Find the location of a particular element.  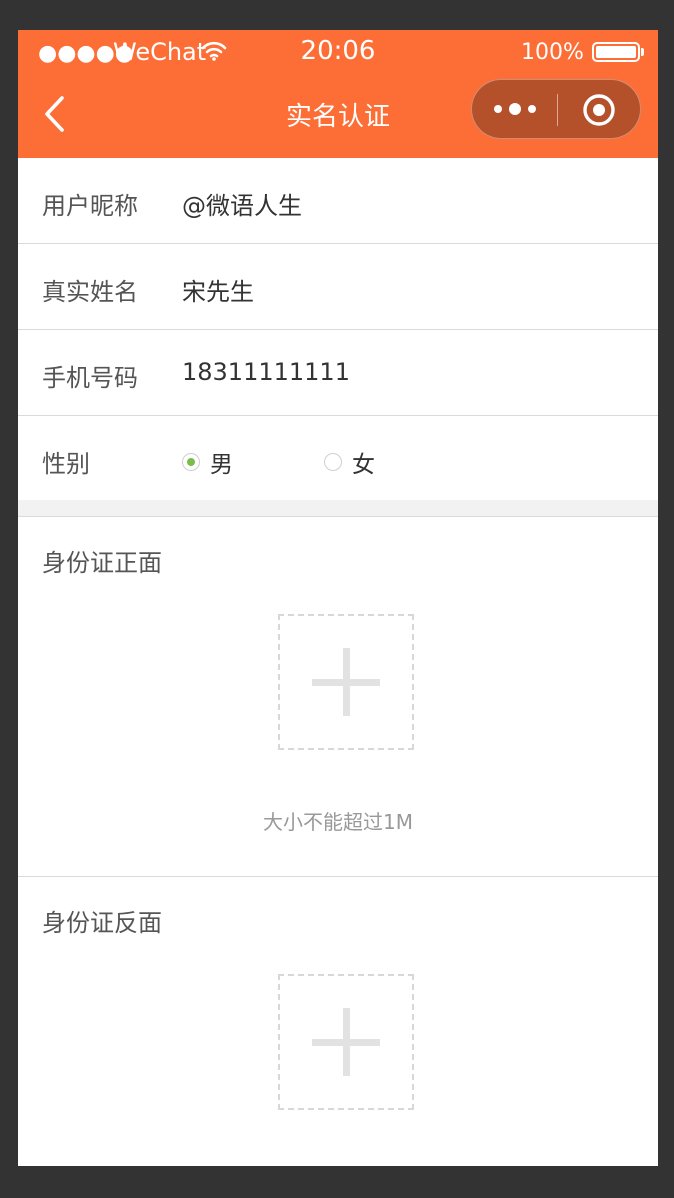

radio-checked-icon is located at coordinates (191, 462).